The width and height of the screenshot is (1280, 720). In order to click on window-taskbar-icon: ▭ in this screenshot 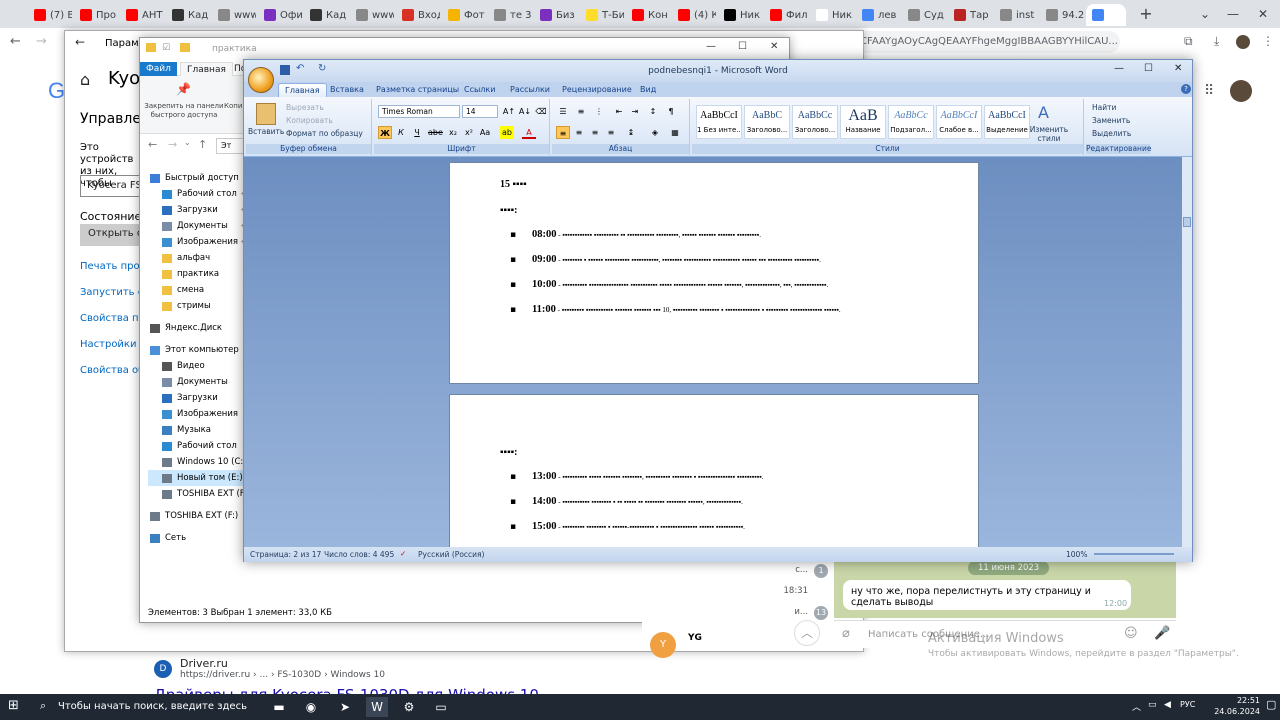, I will do `click(441, 707)`.